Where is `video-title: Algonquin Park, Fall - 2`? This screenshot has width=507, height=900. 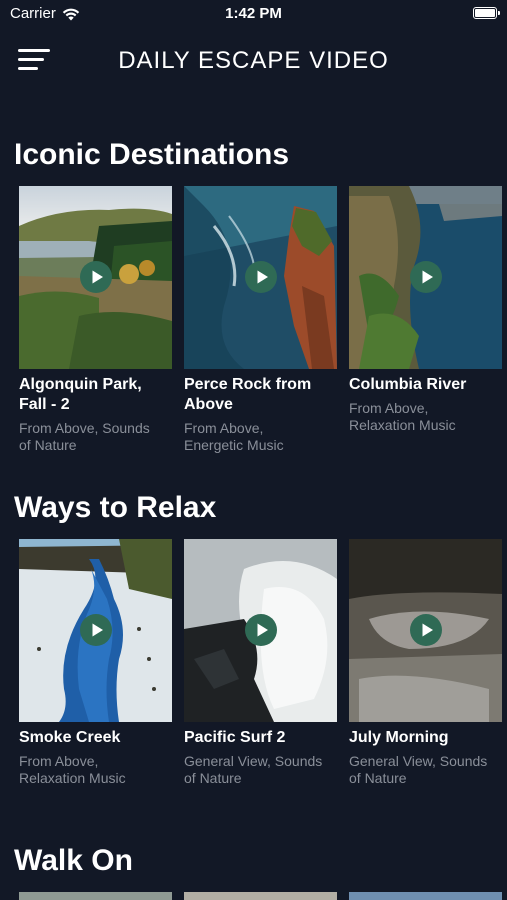
video-title: Algonquin Park, Fall - 2 is located at coordinates (95, 395).